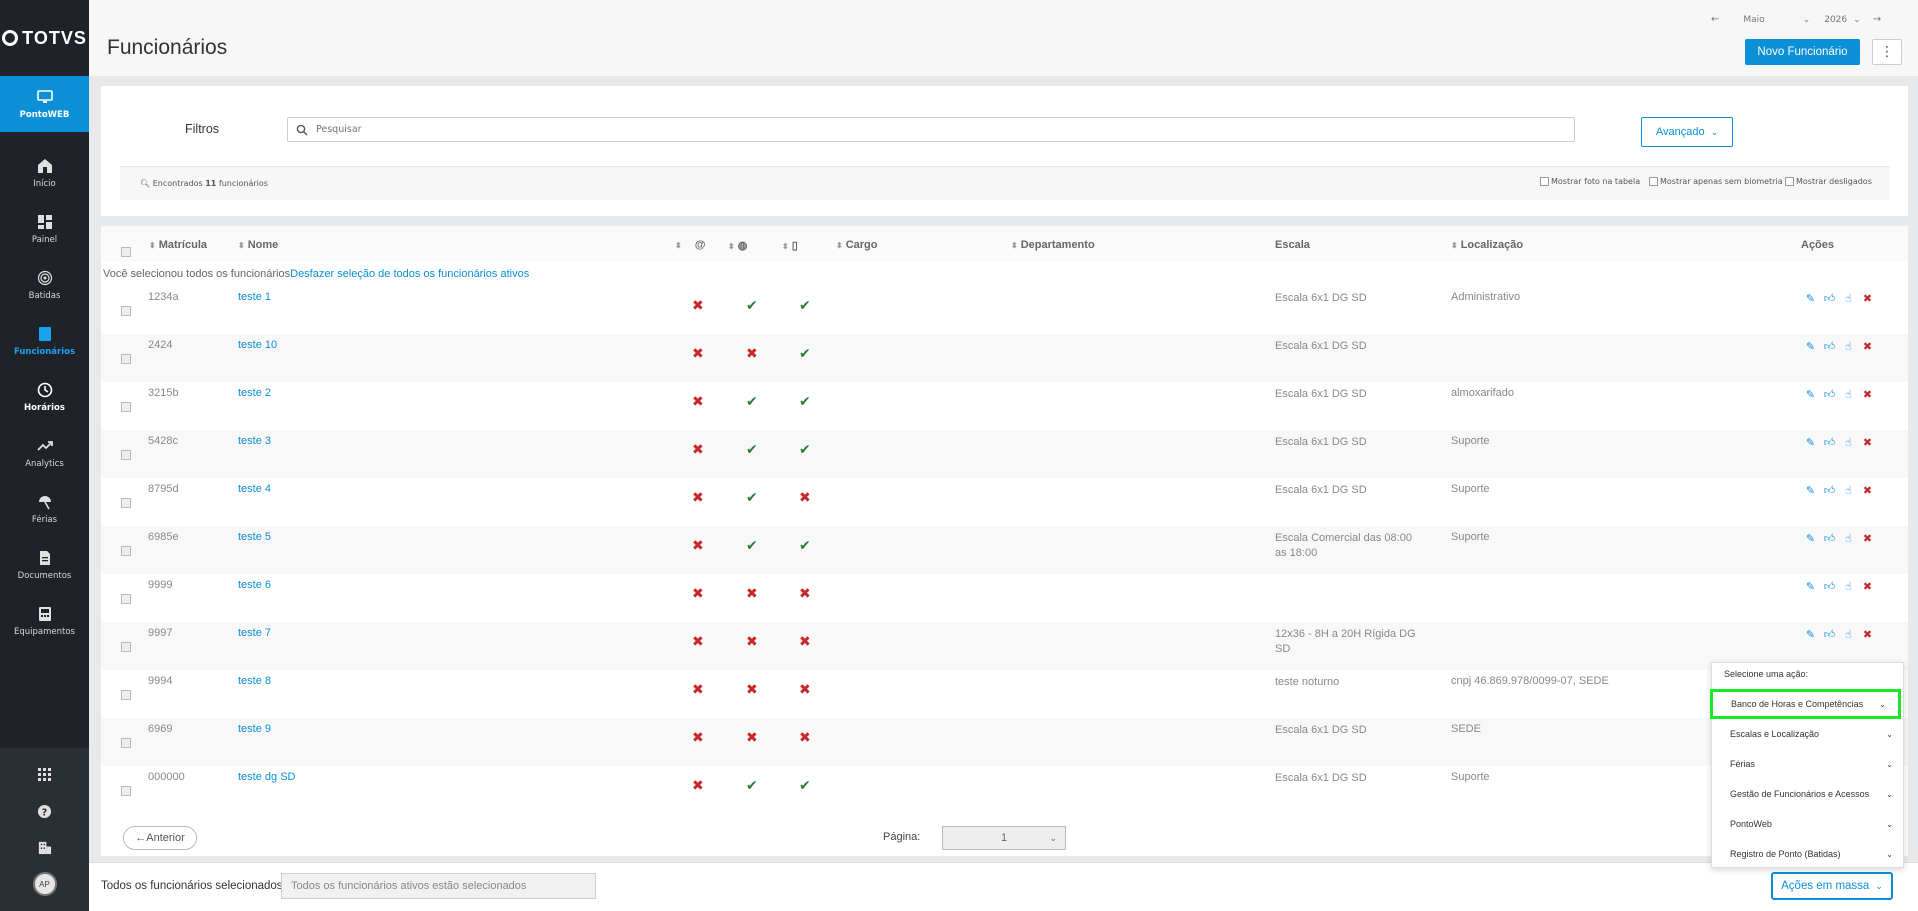 Image resolution: width=1918 pixels, height=911 pixels. Describe the element at coordinates (44, 621) in the screenshot. I see `sidebar-item-equipamentos: Equipamentos` at that location.